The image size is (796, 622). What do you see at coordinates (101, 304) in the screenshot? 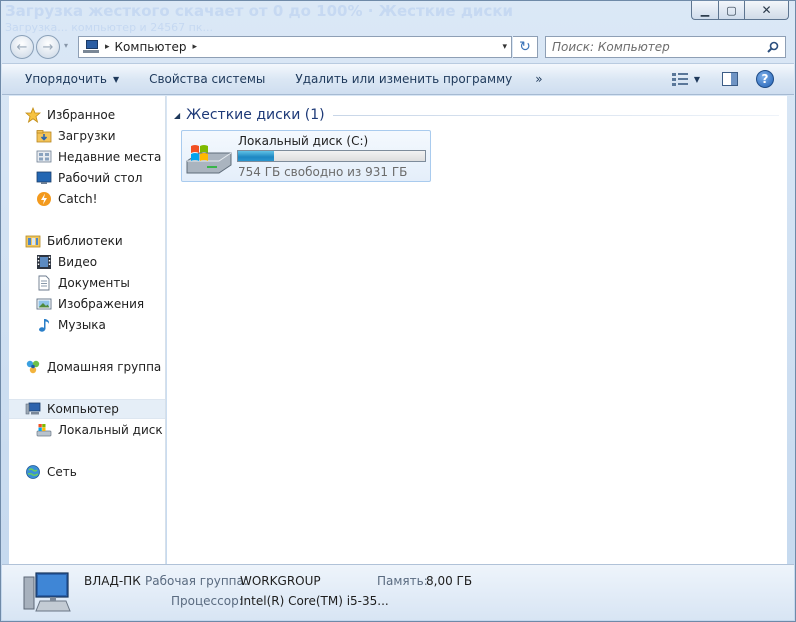
I see `sidebar-label: Изображения` at bounding box center [101, 304].